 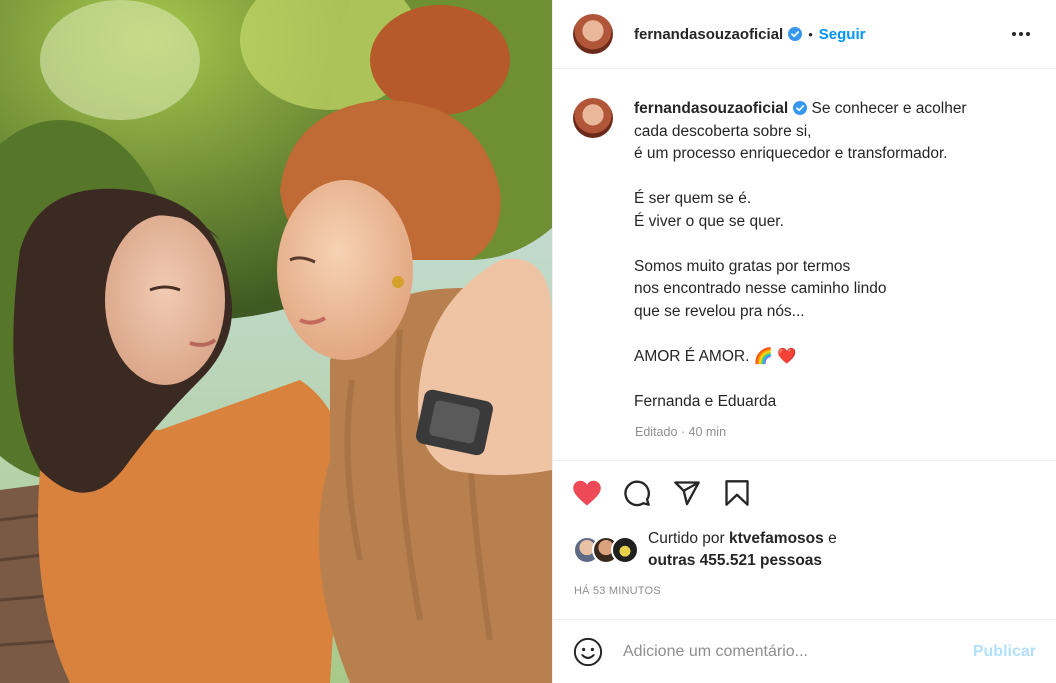 What do you see at coordinates (842, 34) in the screenshot?
I see `follow-button: Seguir` at bounding box center [842, 34].